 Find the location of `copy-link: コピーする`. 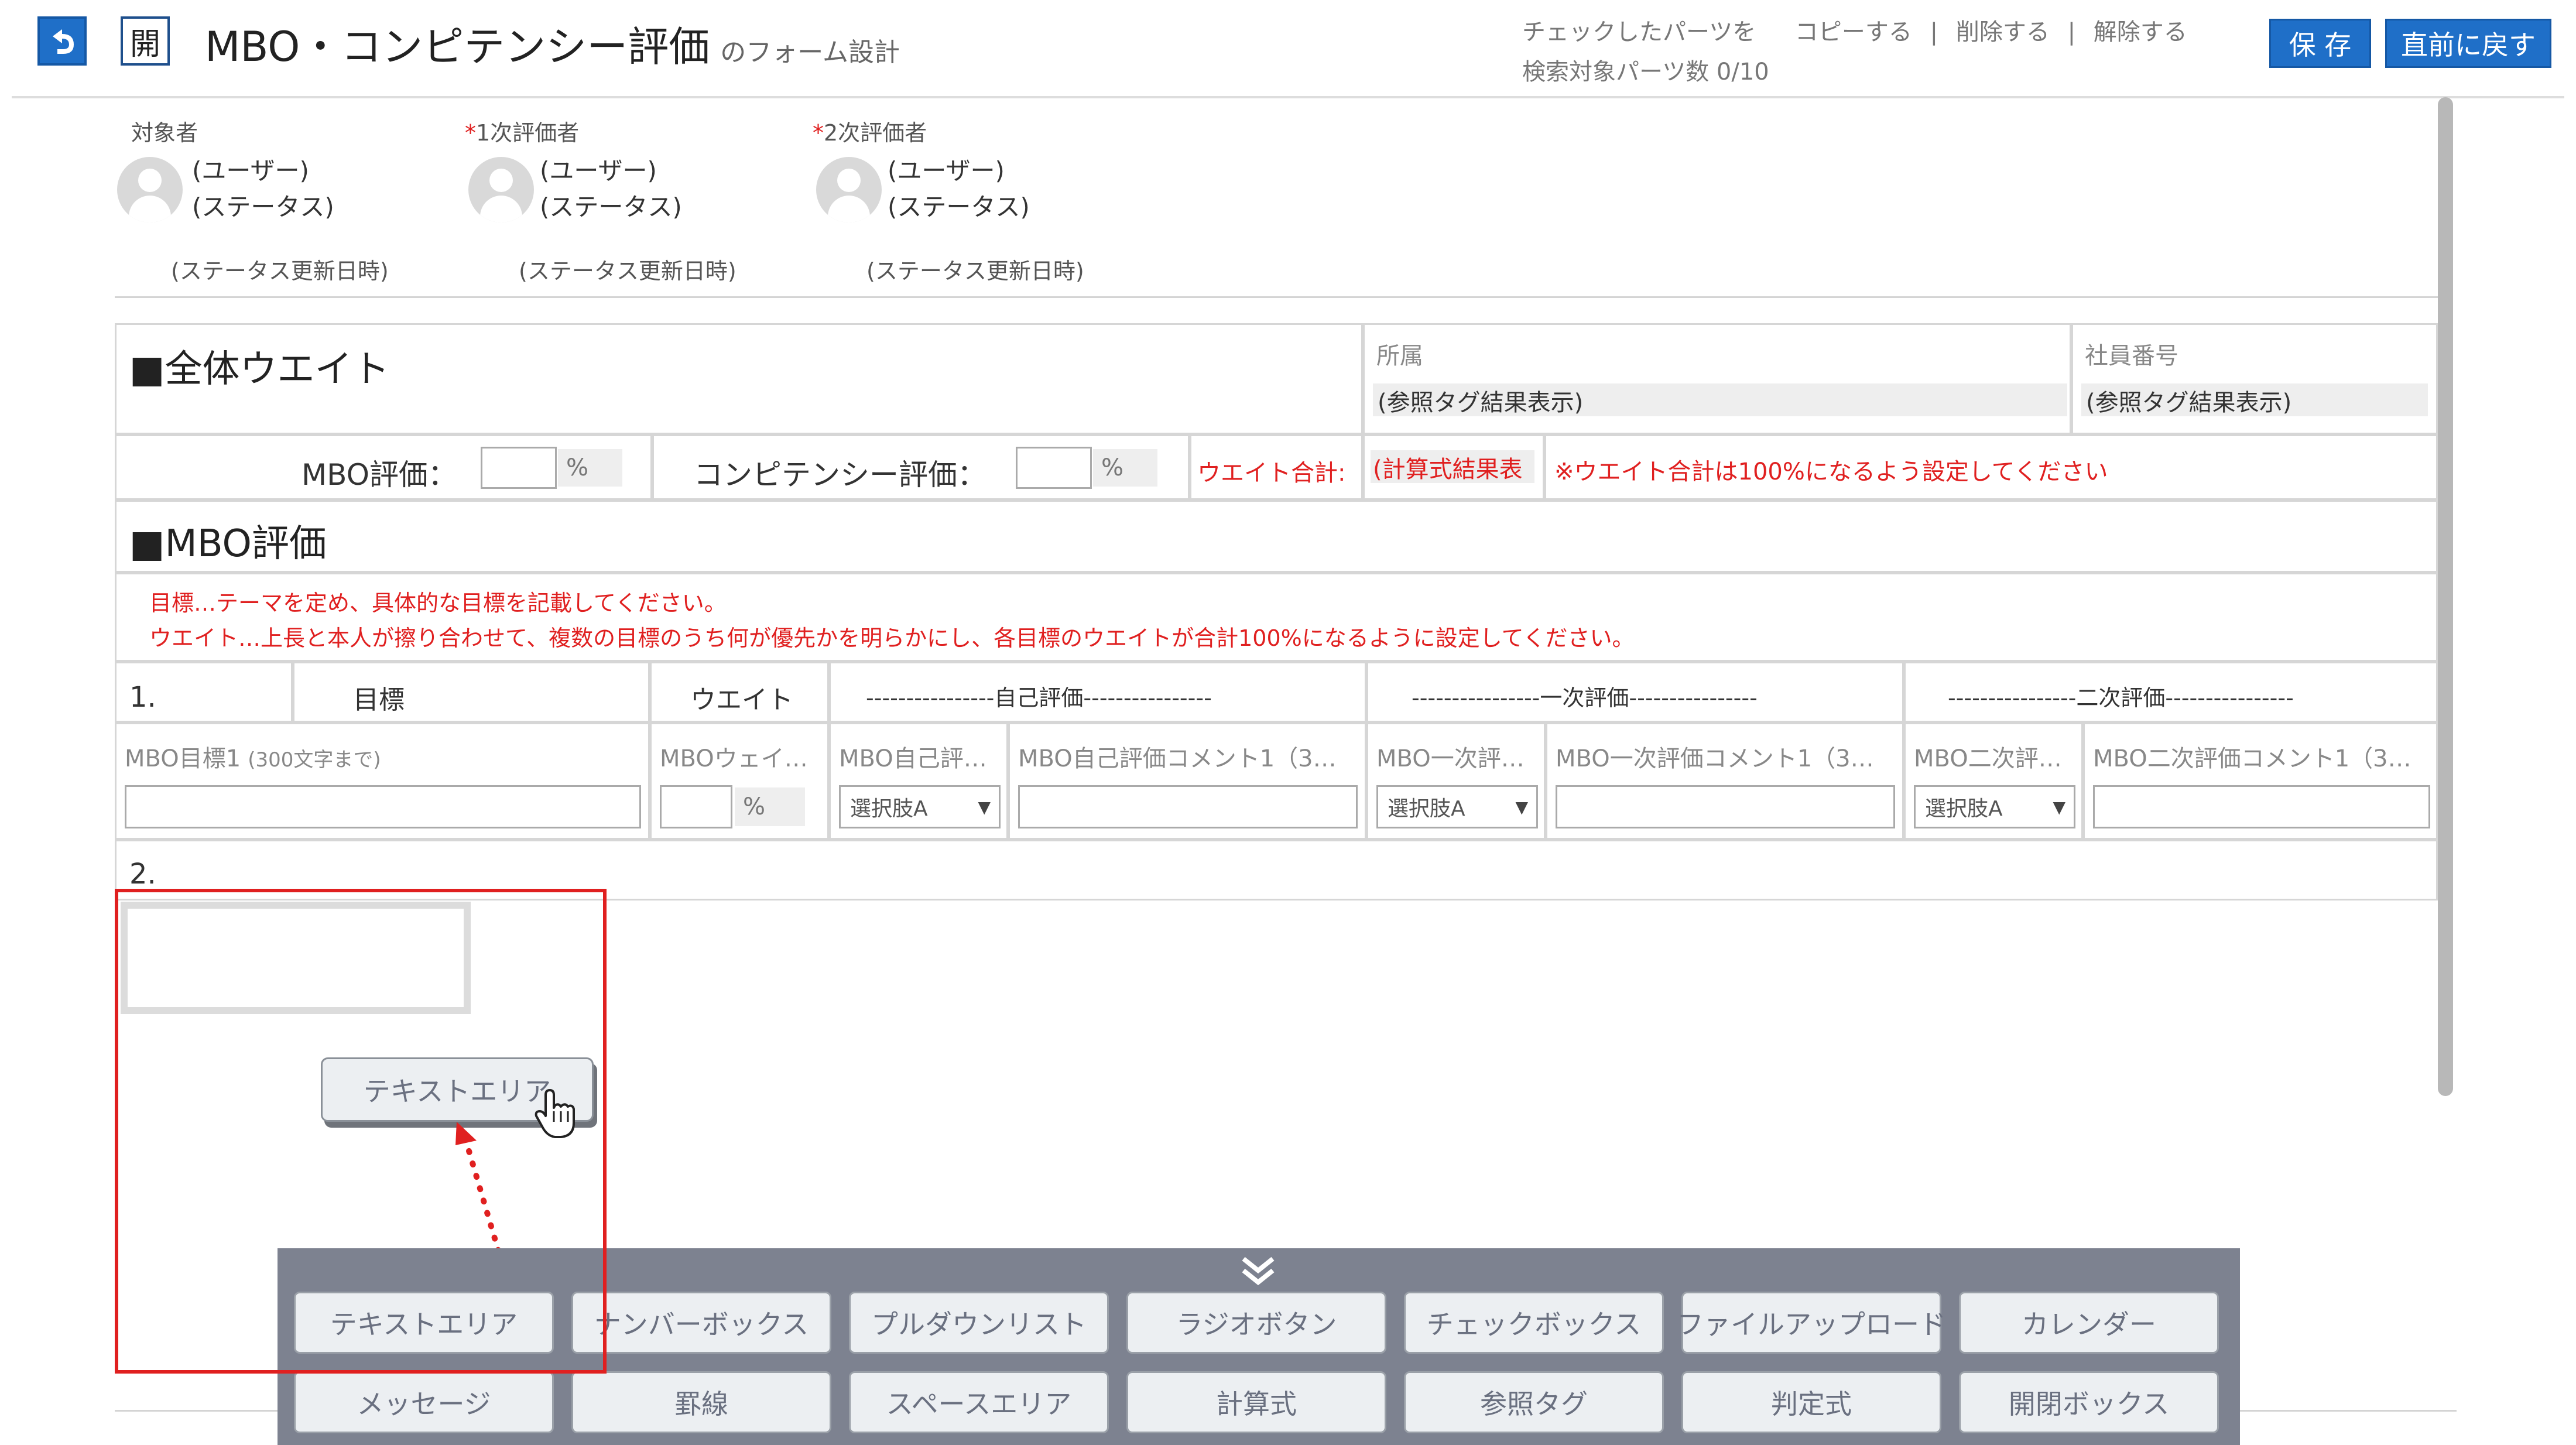

copy-link: コピーする is located at coordinates (1853, 32).